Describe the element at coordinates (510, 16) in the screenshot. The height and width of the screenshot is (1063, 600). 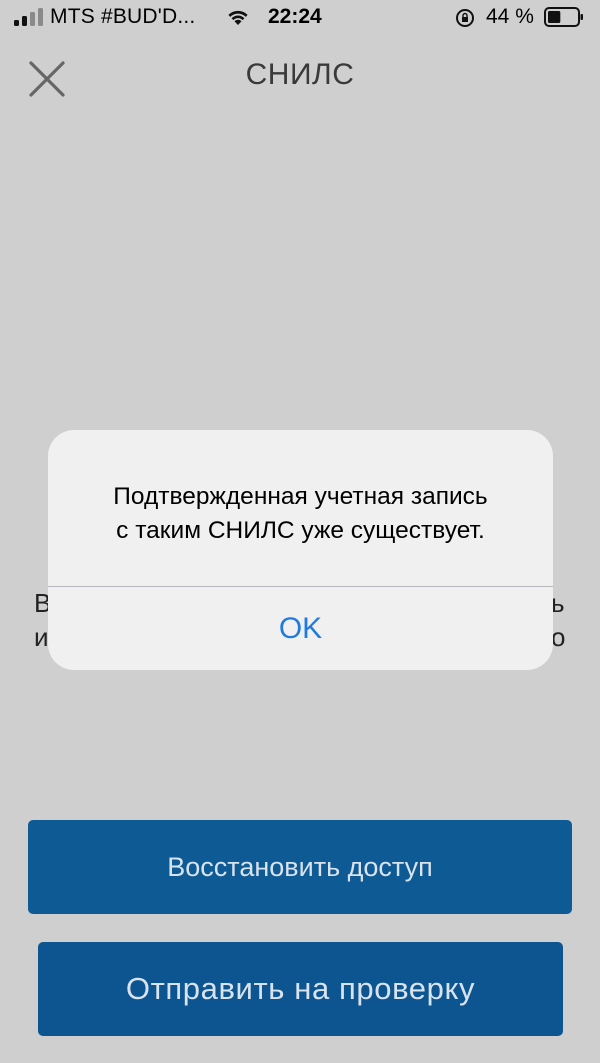
I see `battery-percent: 44 %` at that location.